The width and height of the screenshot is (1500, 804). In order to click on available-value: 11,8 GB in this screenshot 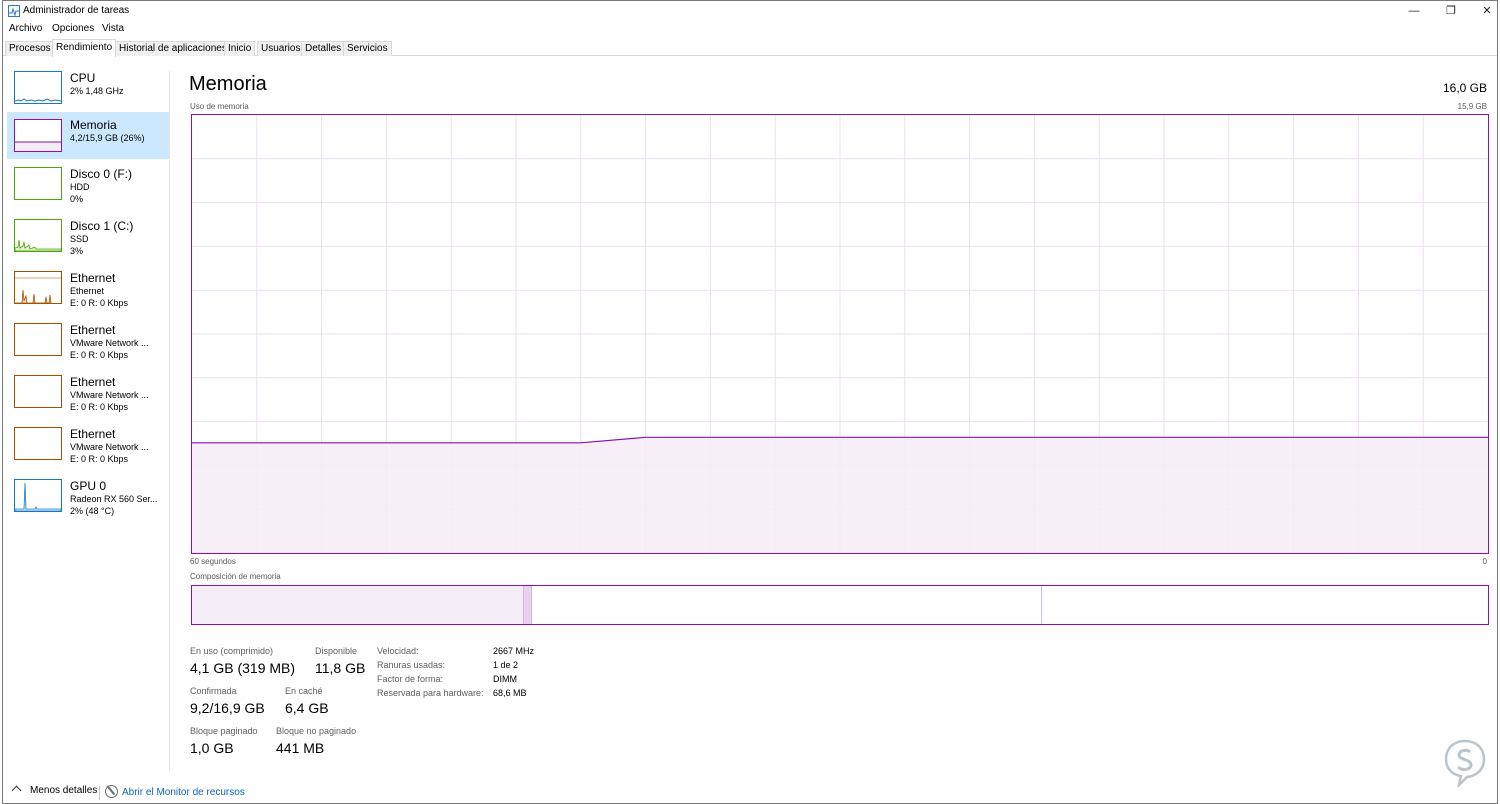, I will do `click(340, 668)`.